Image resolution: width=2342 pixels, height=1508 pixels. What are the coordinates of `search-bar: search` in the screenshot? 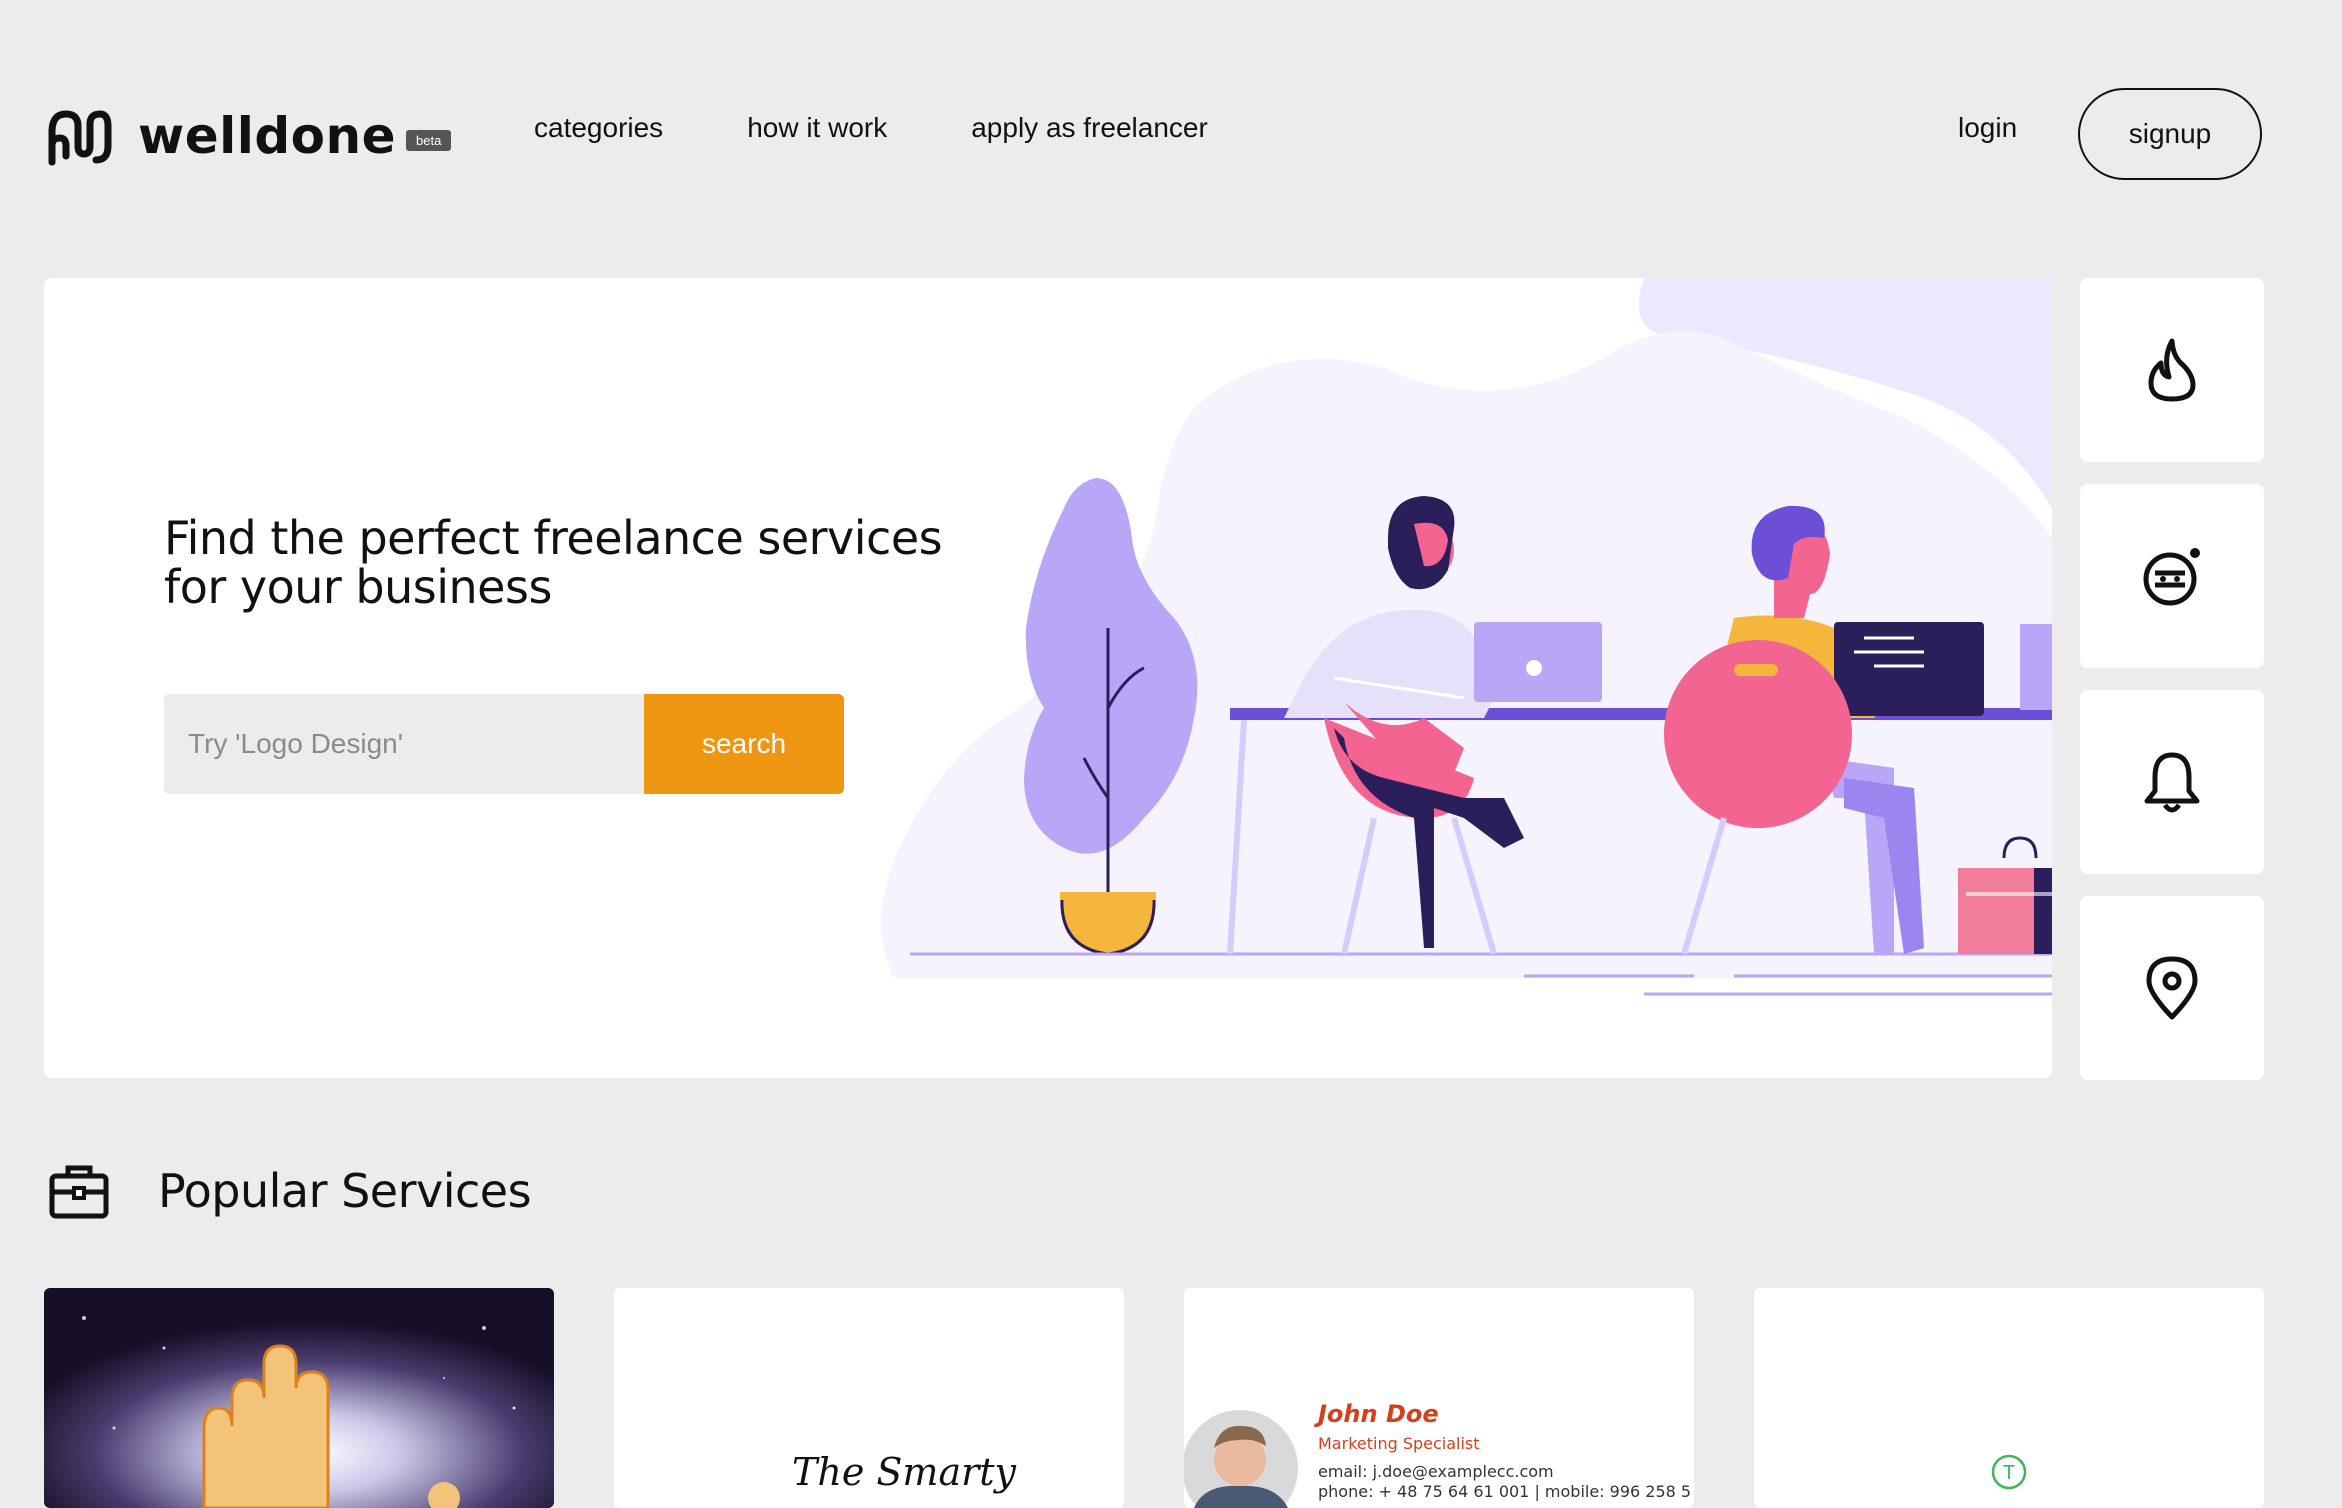 It's located at (504, 744).